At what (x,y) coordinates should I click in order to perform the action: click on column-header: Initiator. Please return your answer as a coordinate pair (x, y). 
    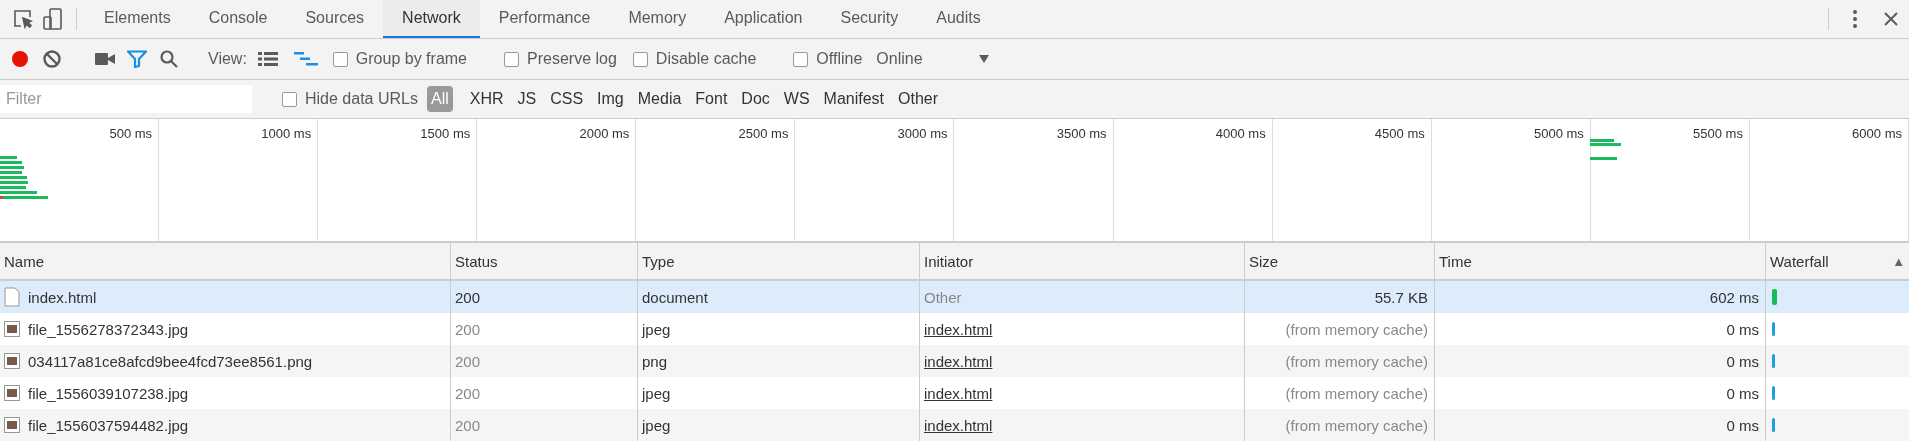
    Looking at the image, I should click on (1082, 262).